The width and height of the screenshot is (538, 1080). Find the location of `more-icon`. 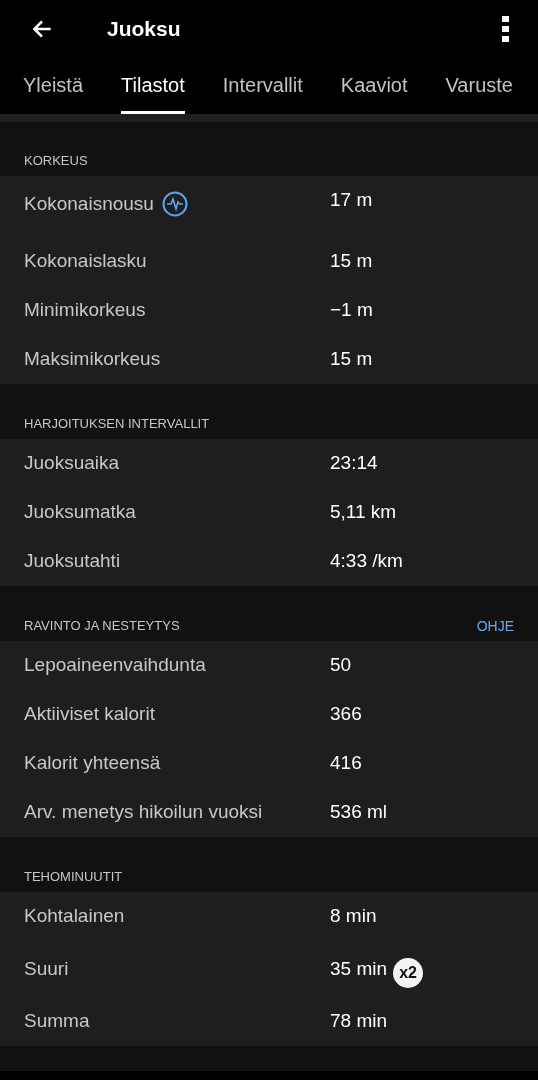

more-icon is located at coordinates (506, 28).